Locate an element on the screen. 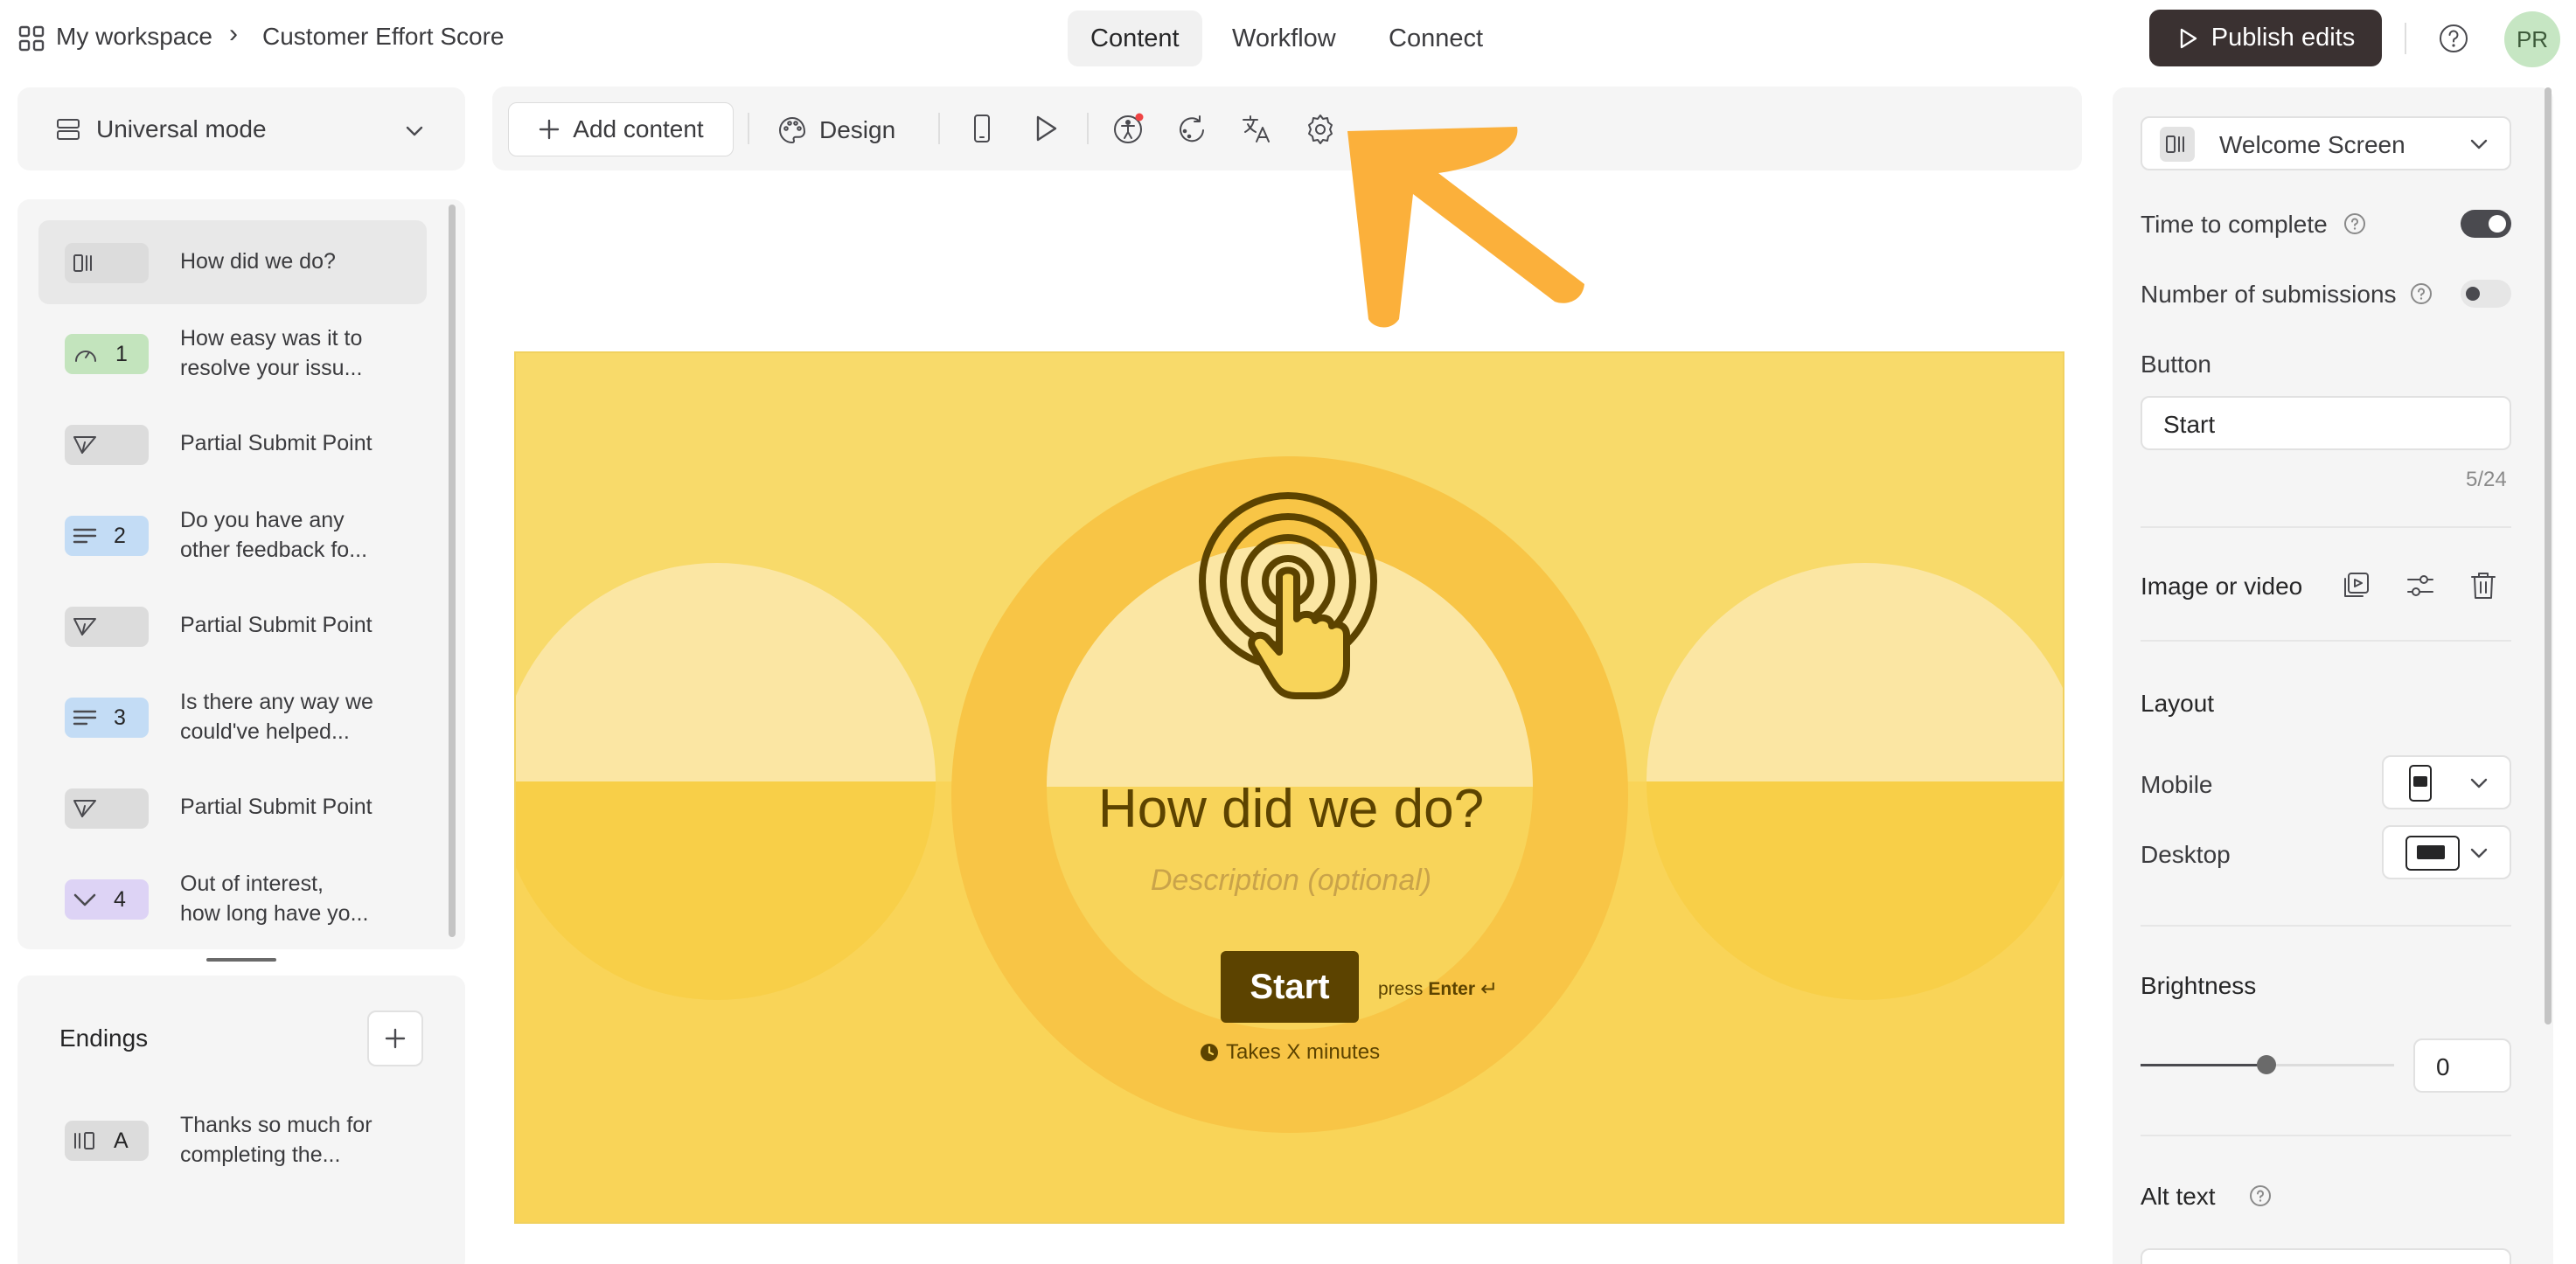 The image size is (2576, 1264). publish-edits-button: Publish edits is located at coordinates (2265, 38).